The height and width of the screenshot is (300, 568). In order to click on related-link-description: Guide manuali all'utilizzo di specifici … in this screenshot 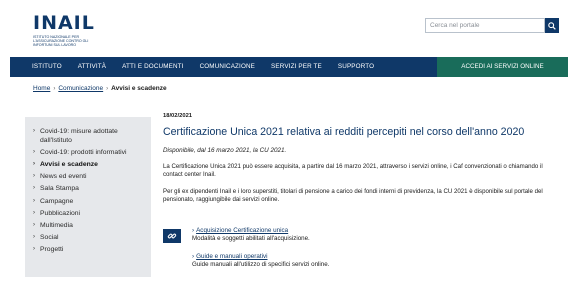, I will do `click(261, 264)`.